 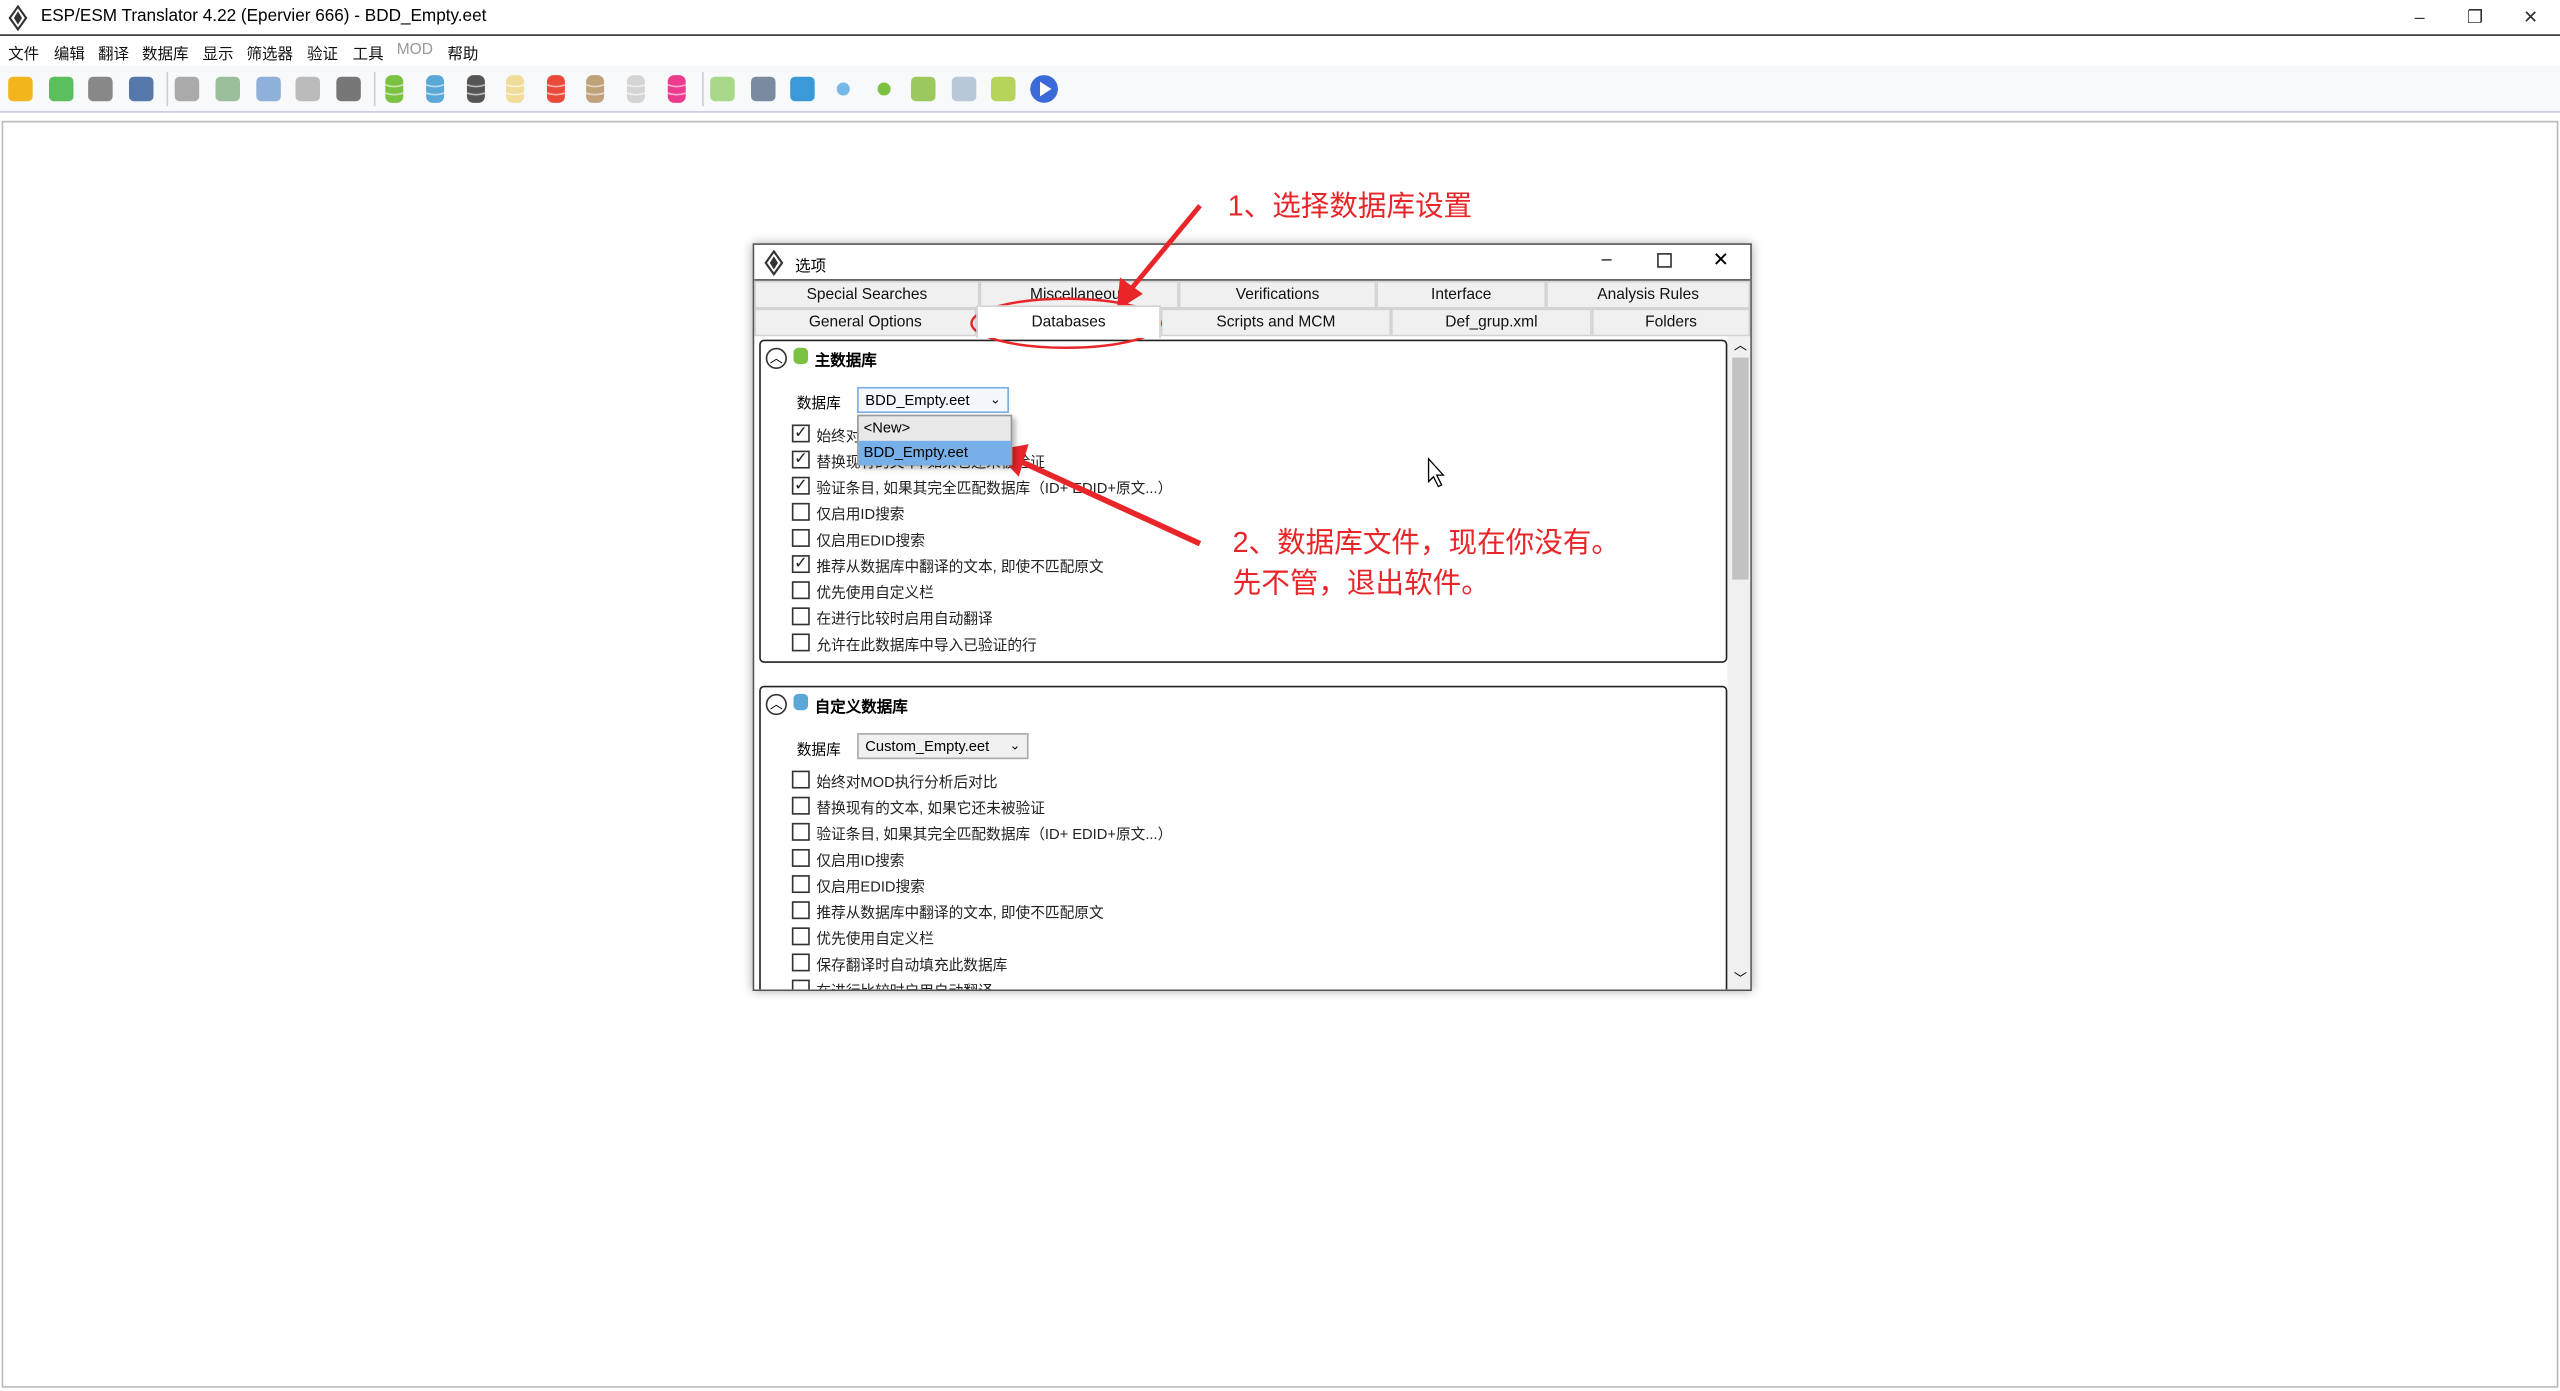 I want to click on annotation-step2-line1: 2、数据库文件，现在你没有。, so click(x=1426, y=542).